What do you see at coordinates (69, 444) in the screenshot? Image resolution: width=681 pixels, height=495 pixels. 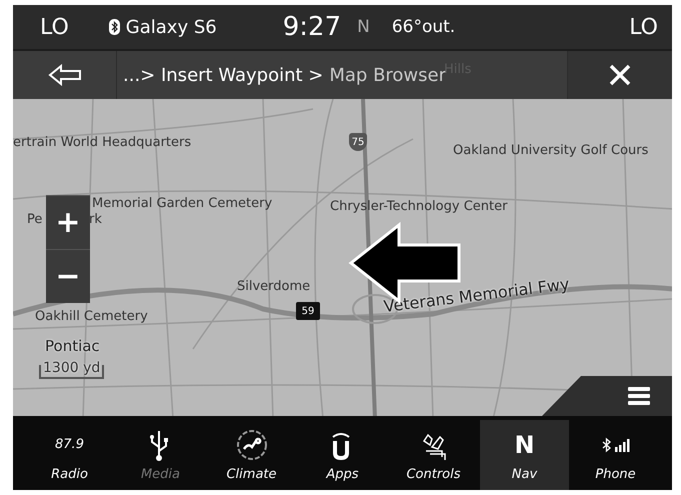 I see `radio-frequency: 87.9` at bounding box center [69, 444].